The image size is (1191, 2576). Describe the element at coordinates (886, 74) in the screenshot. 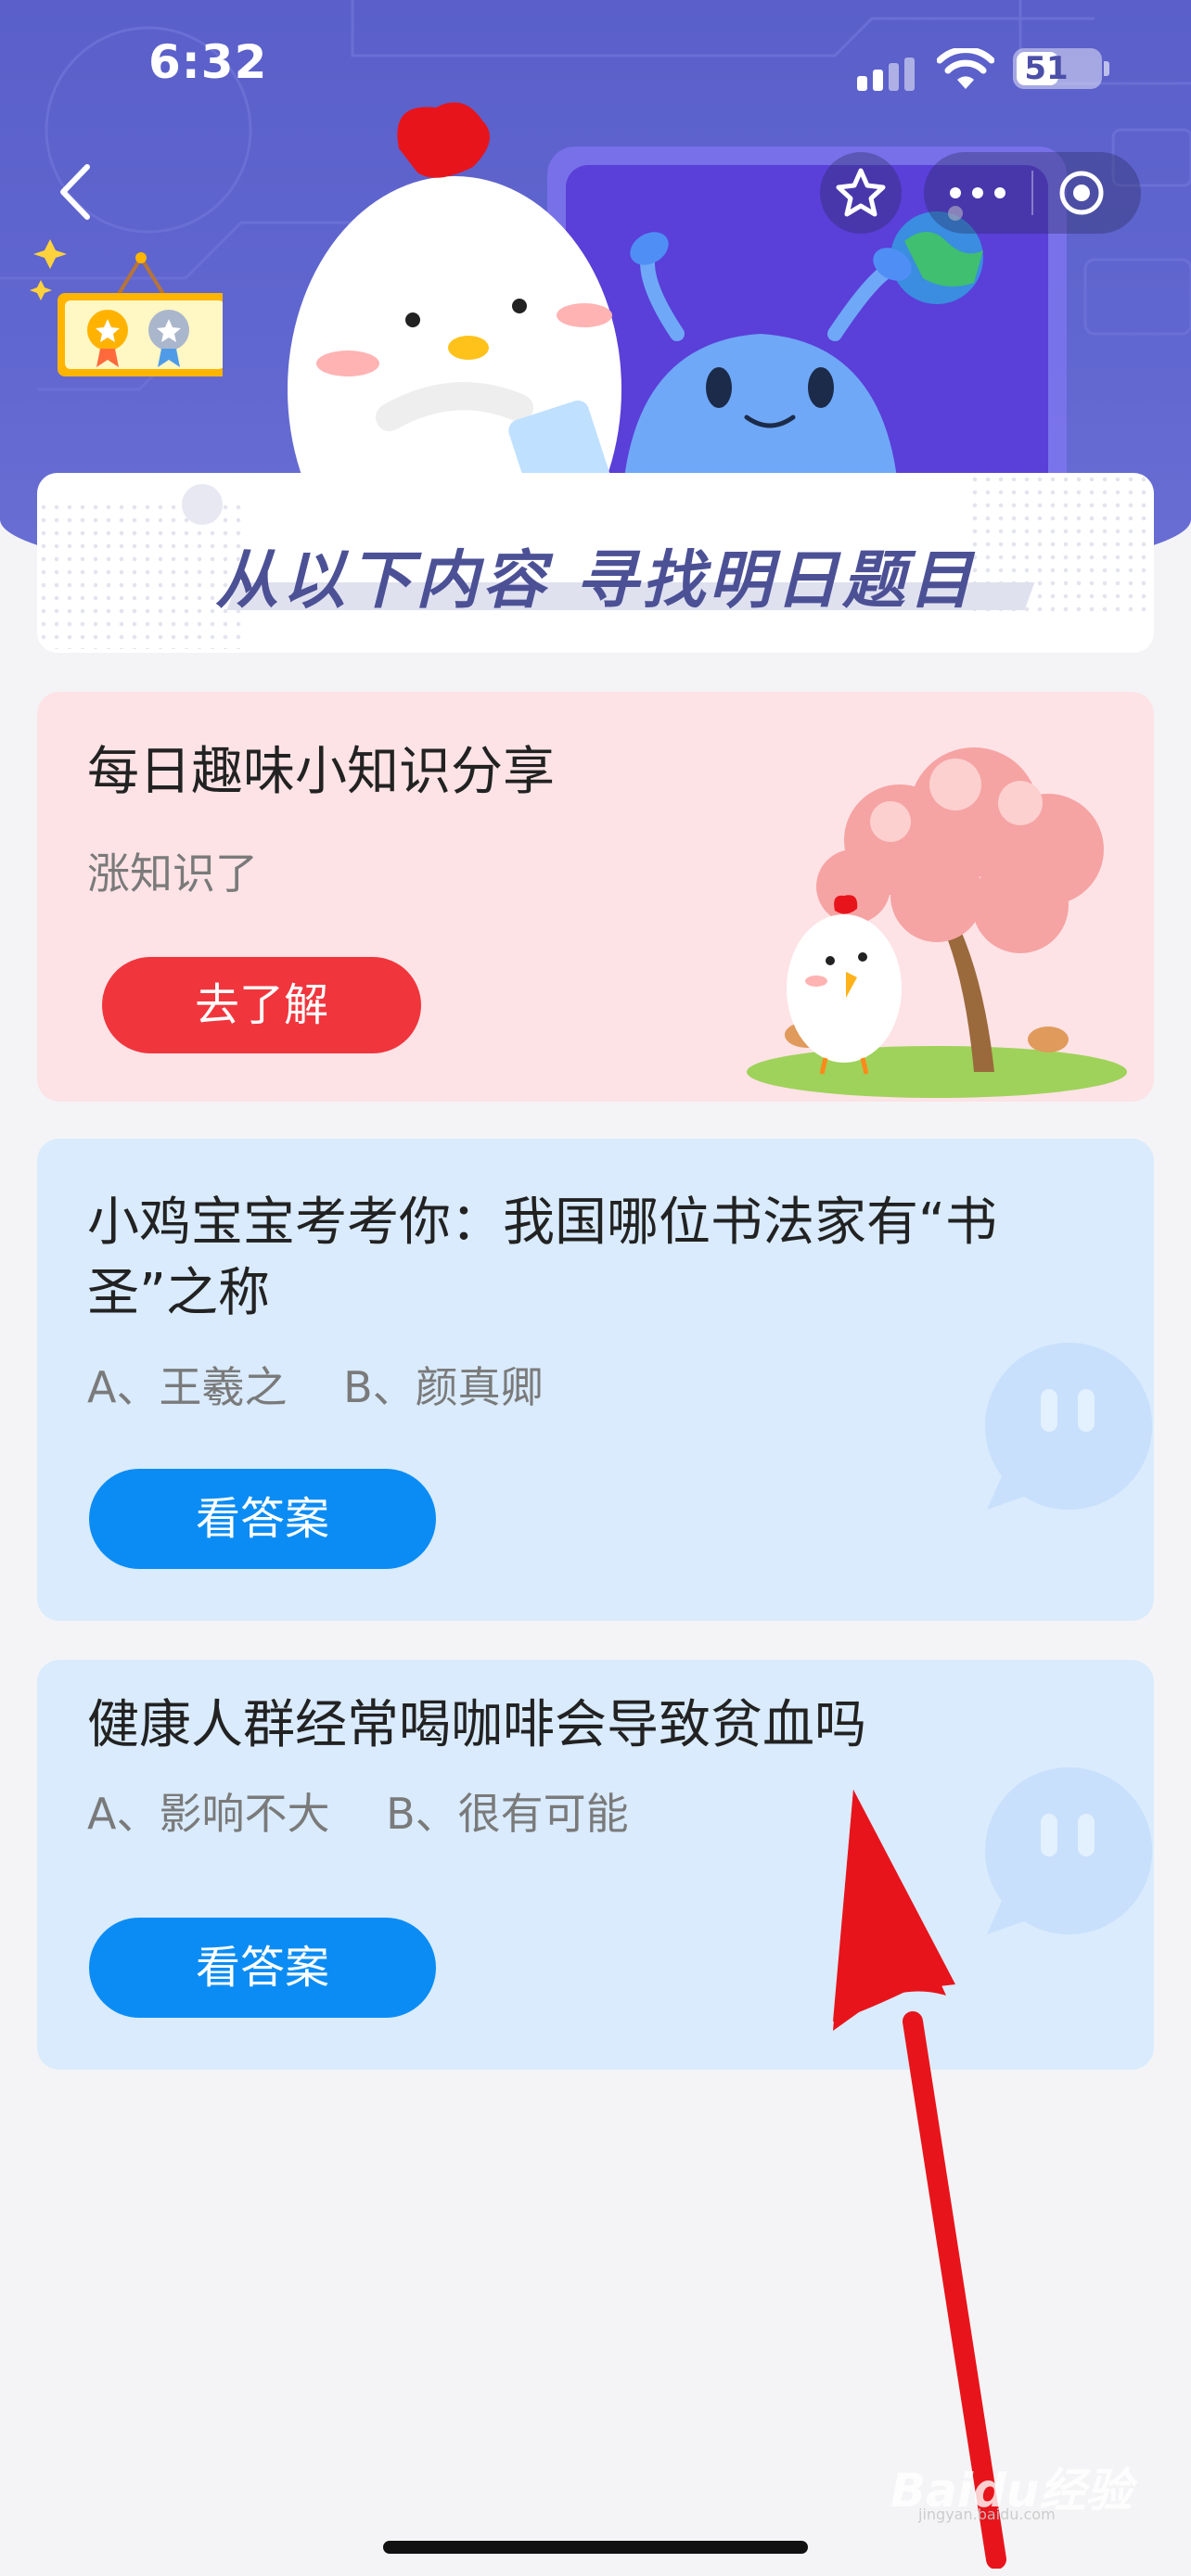

I see `cellular-signal-icon` at that location.